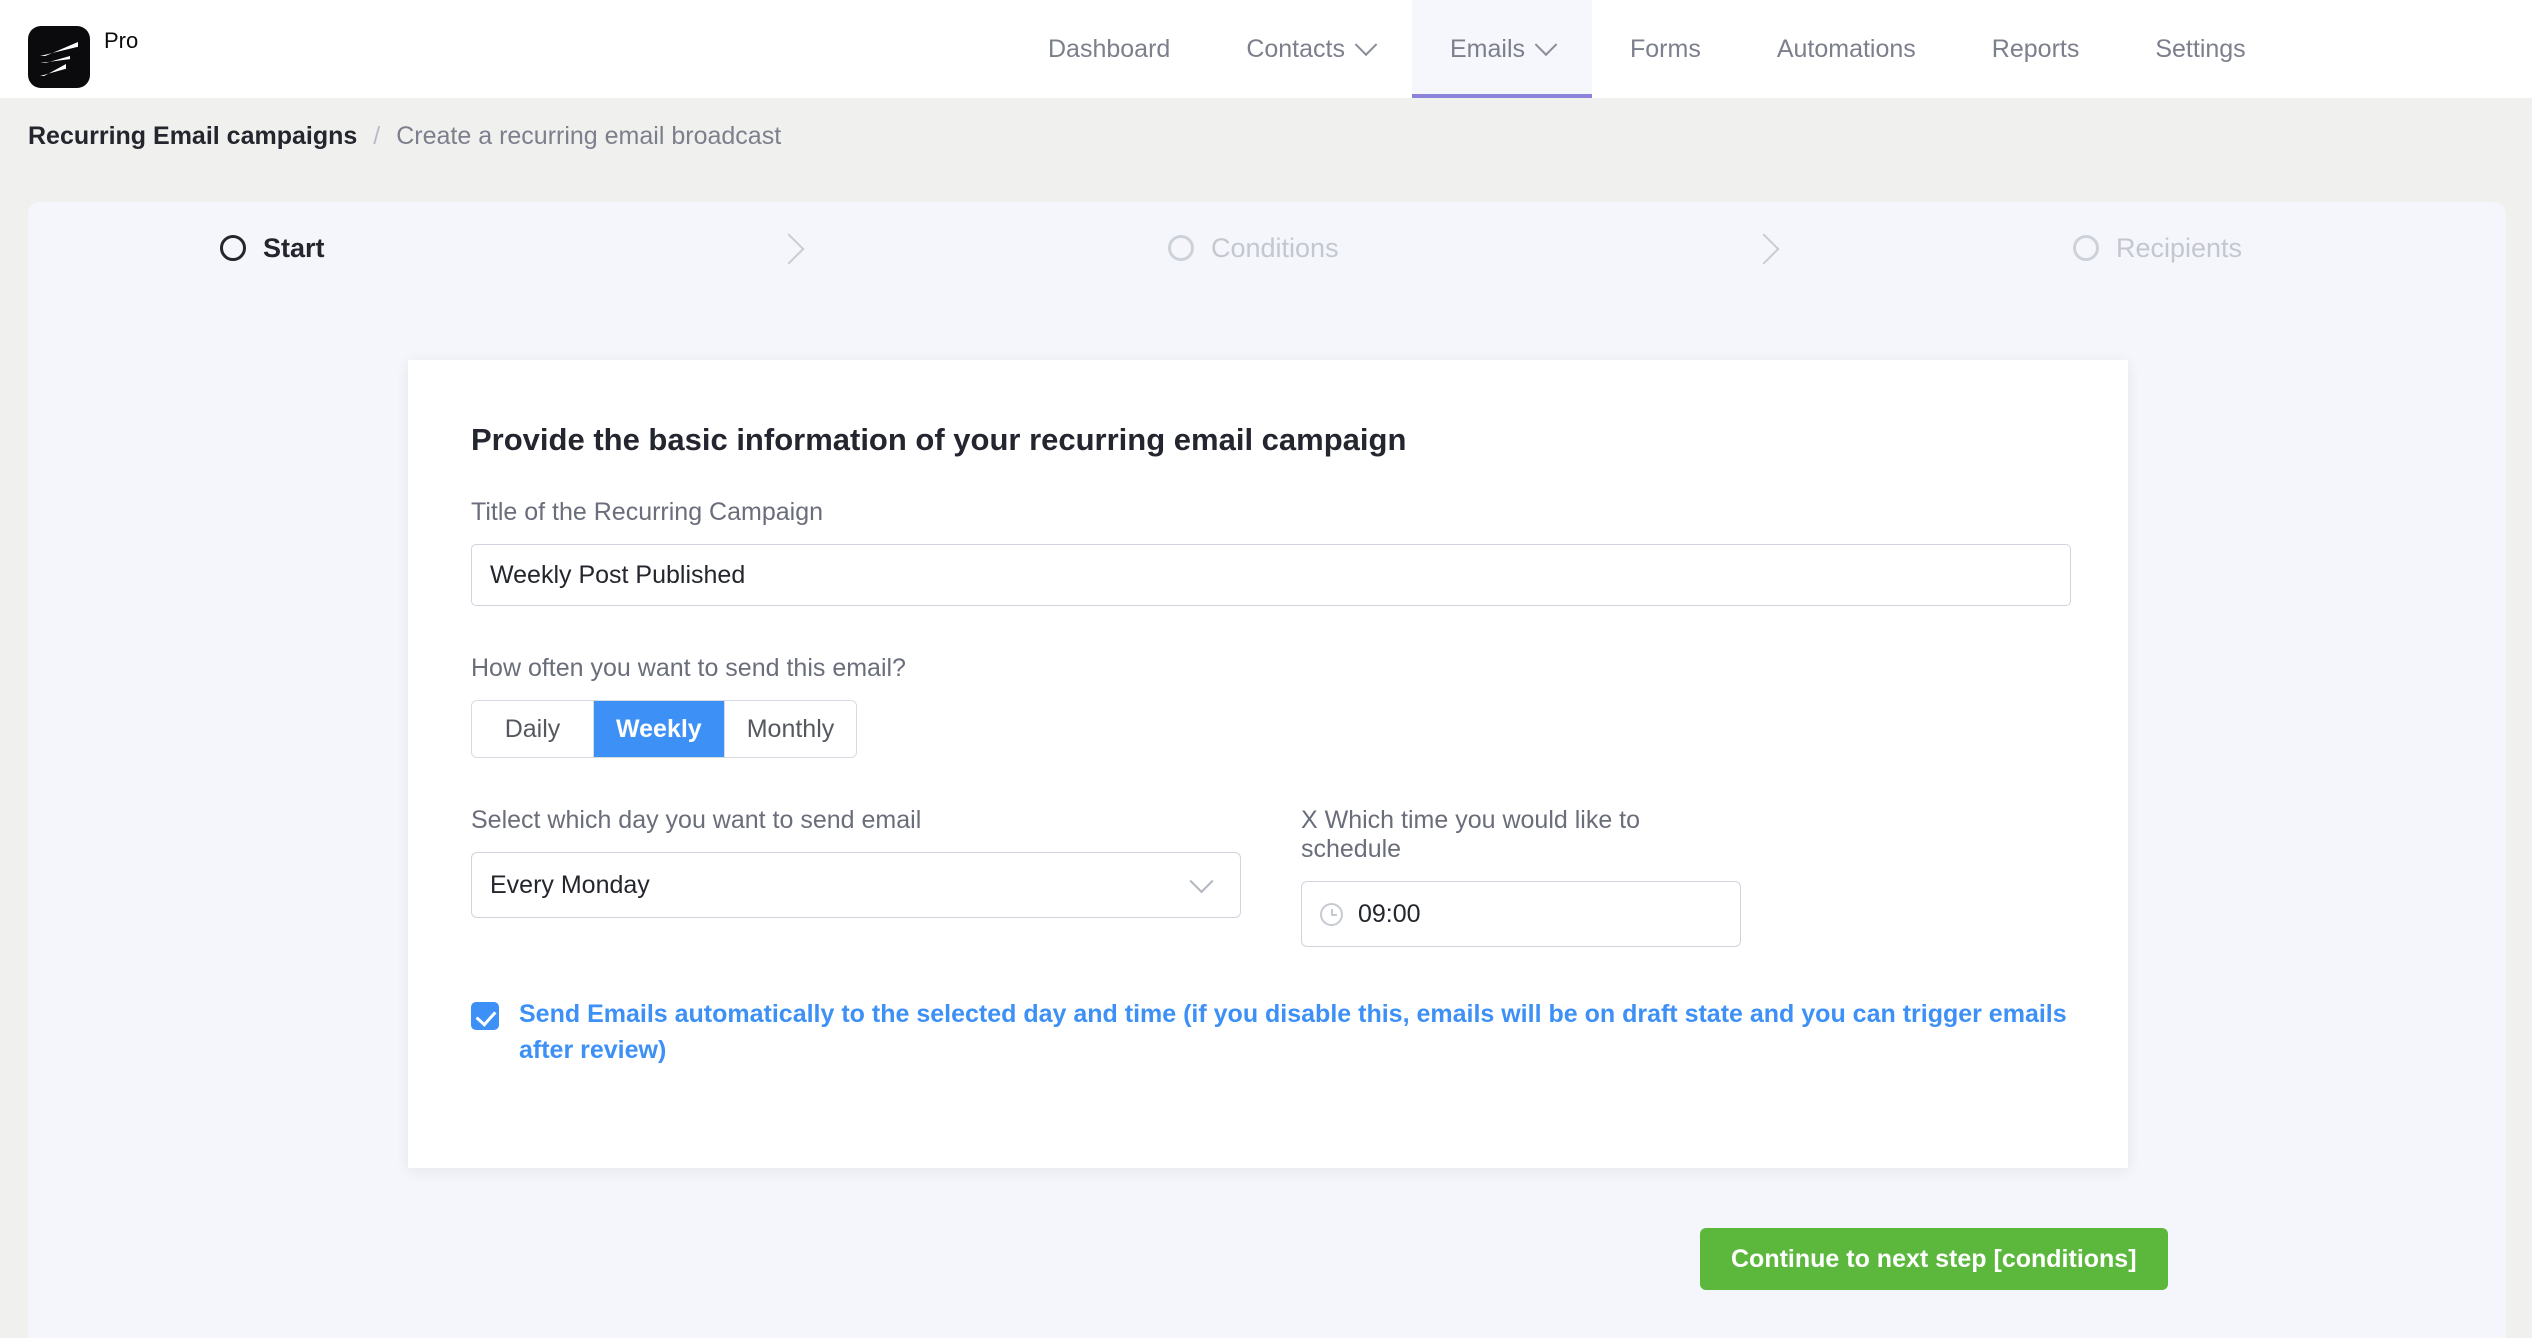 The image size is (2532, 1338). I want to click on nav-item-label: Settings, so click(2200, 48).